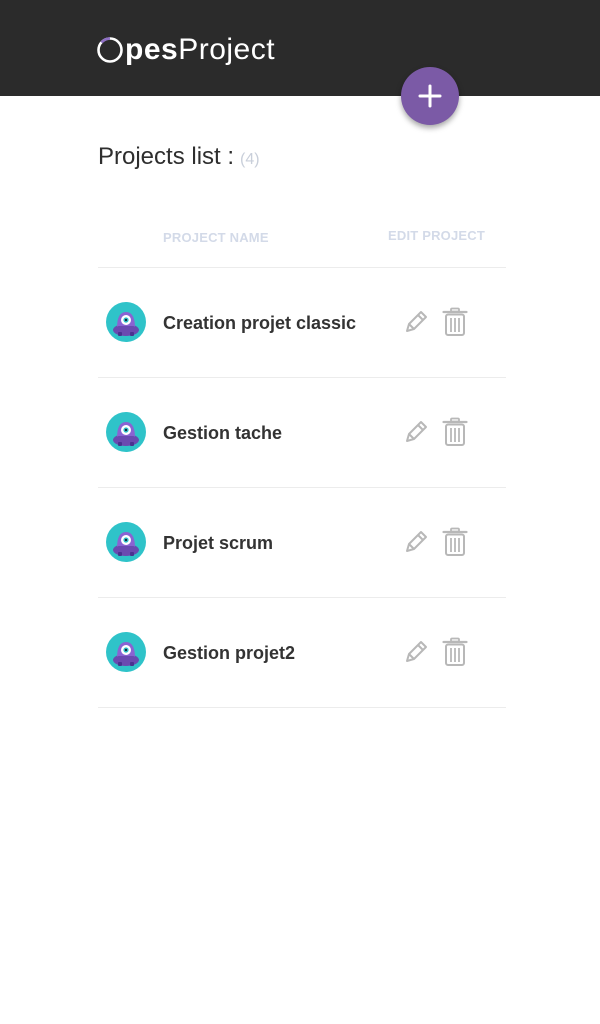  Describe the element at coordinates (302, 652) in the screenshot. I see `project-row: Gestion projet2` at that location.